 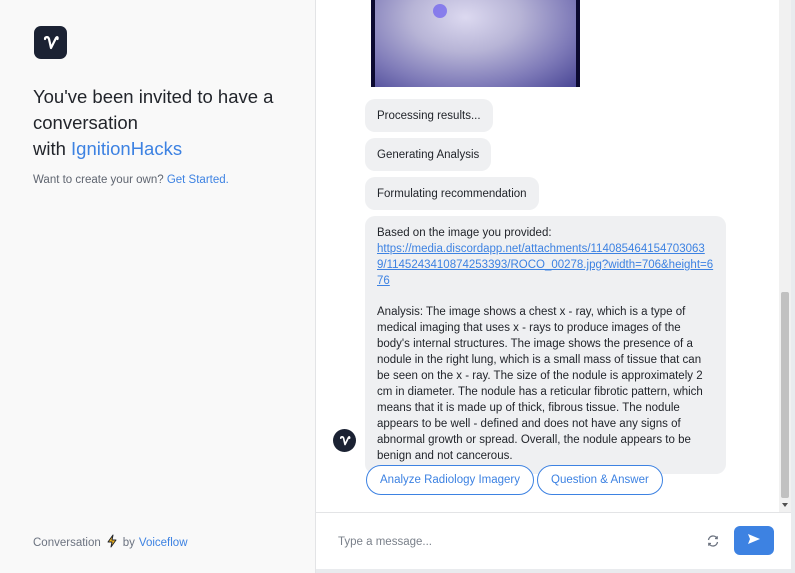 I want to click on scrollbar-thumb, so click(x=785, y=395).